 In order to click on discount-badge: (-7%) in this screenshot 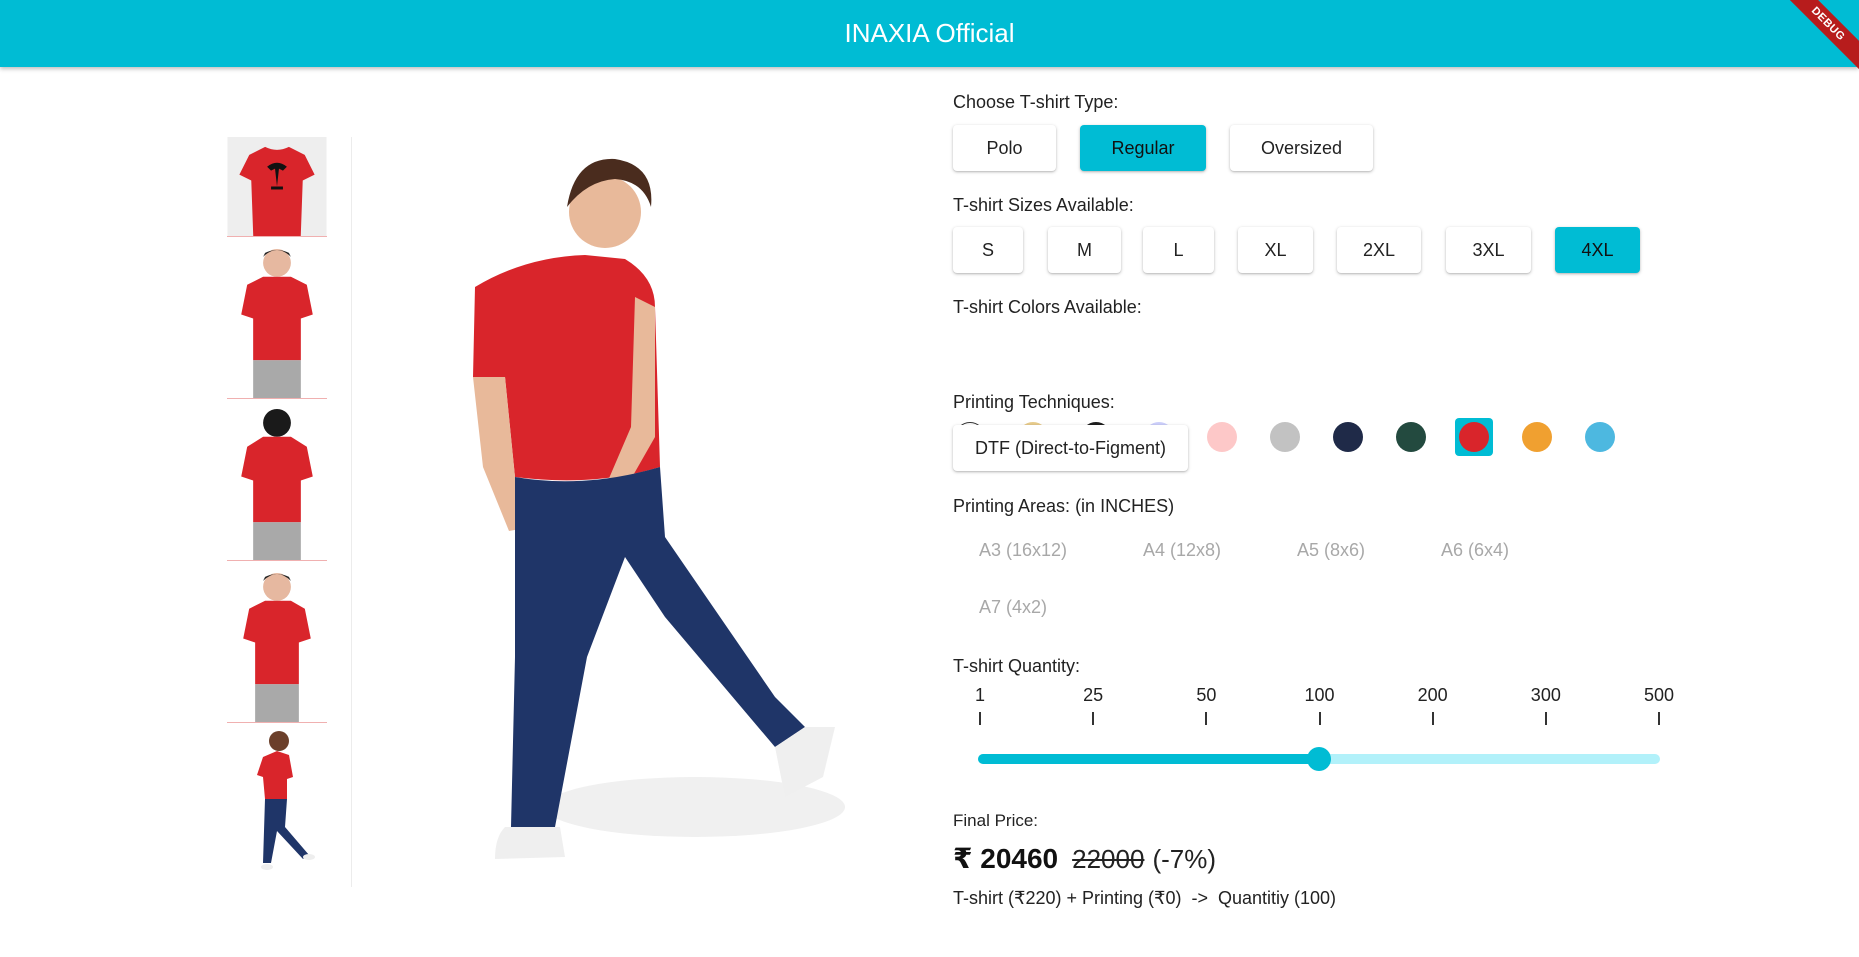, I will do `click(1184, 859)`.